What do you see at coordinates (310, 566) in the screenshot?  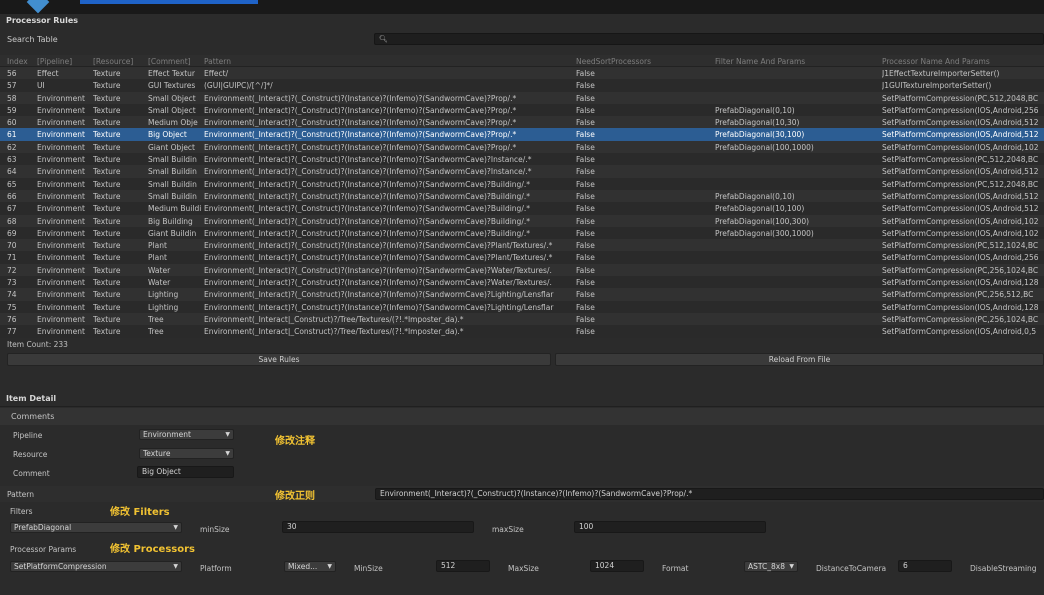 I see `platform-dropdown: Mixed... ▼` at bounding box center [310, 566].